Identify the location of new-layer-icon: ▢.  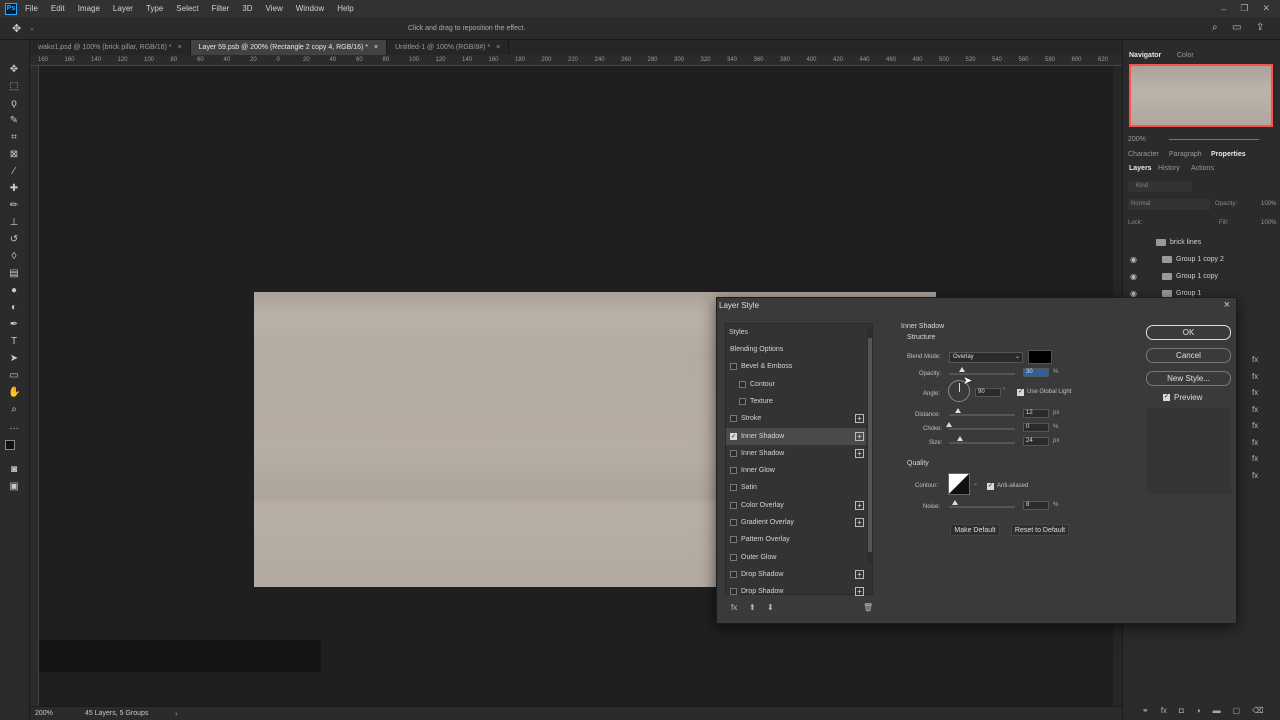
(1237, 711).